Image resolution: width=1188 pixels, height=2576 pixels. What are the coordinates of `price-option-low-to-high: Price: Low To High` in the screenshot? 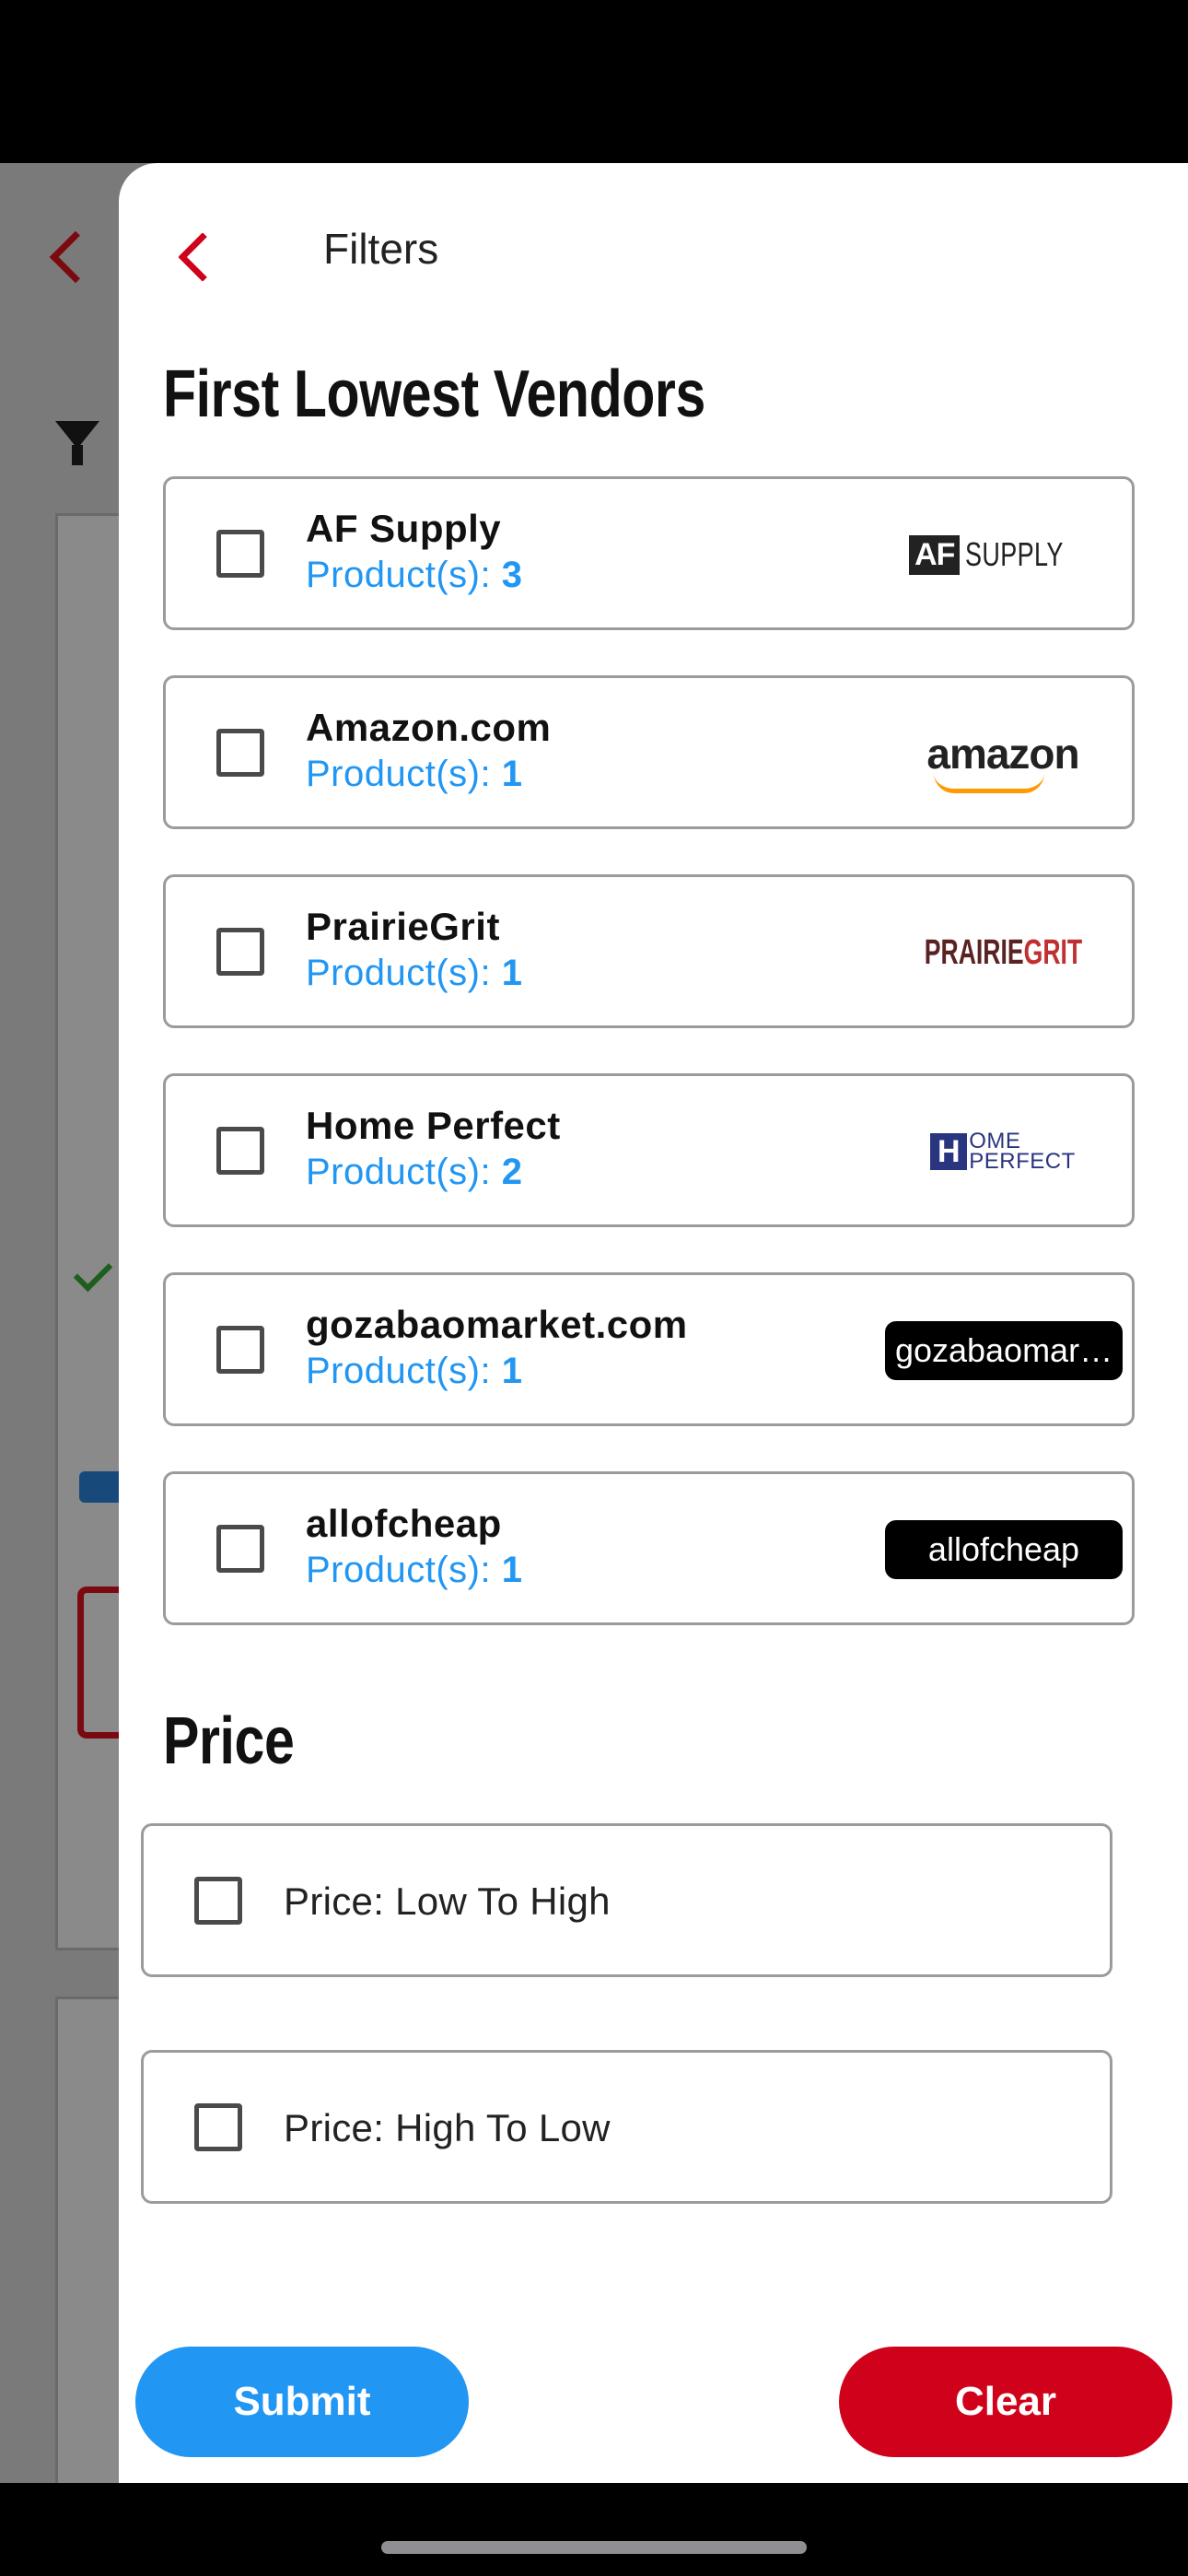 It's located at (626, 1900).